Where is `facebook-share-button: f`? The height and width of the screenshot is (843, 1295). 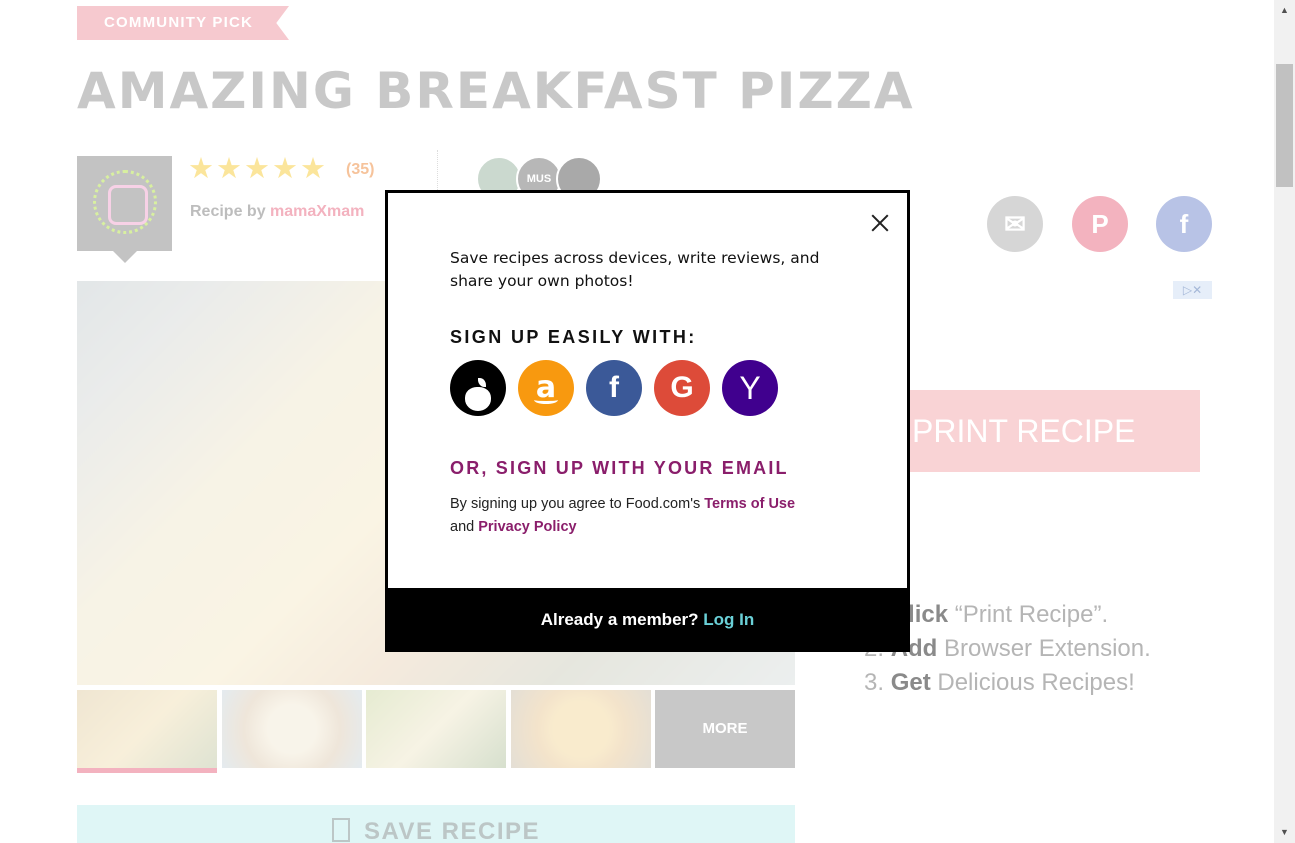 facebook-share-button: f is located at coordinates (1184, 224).